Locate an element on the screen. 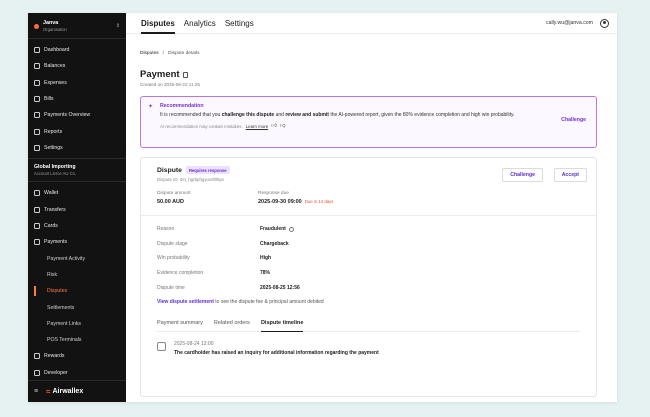  sidebar-subitem-settlements: Settlements is located at coordinates (77, 307).